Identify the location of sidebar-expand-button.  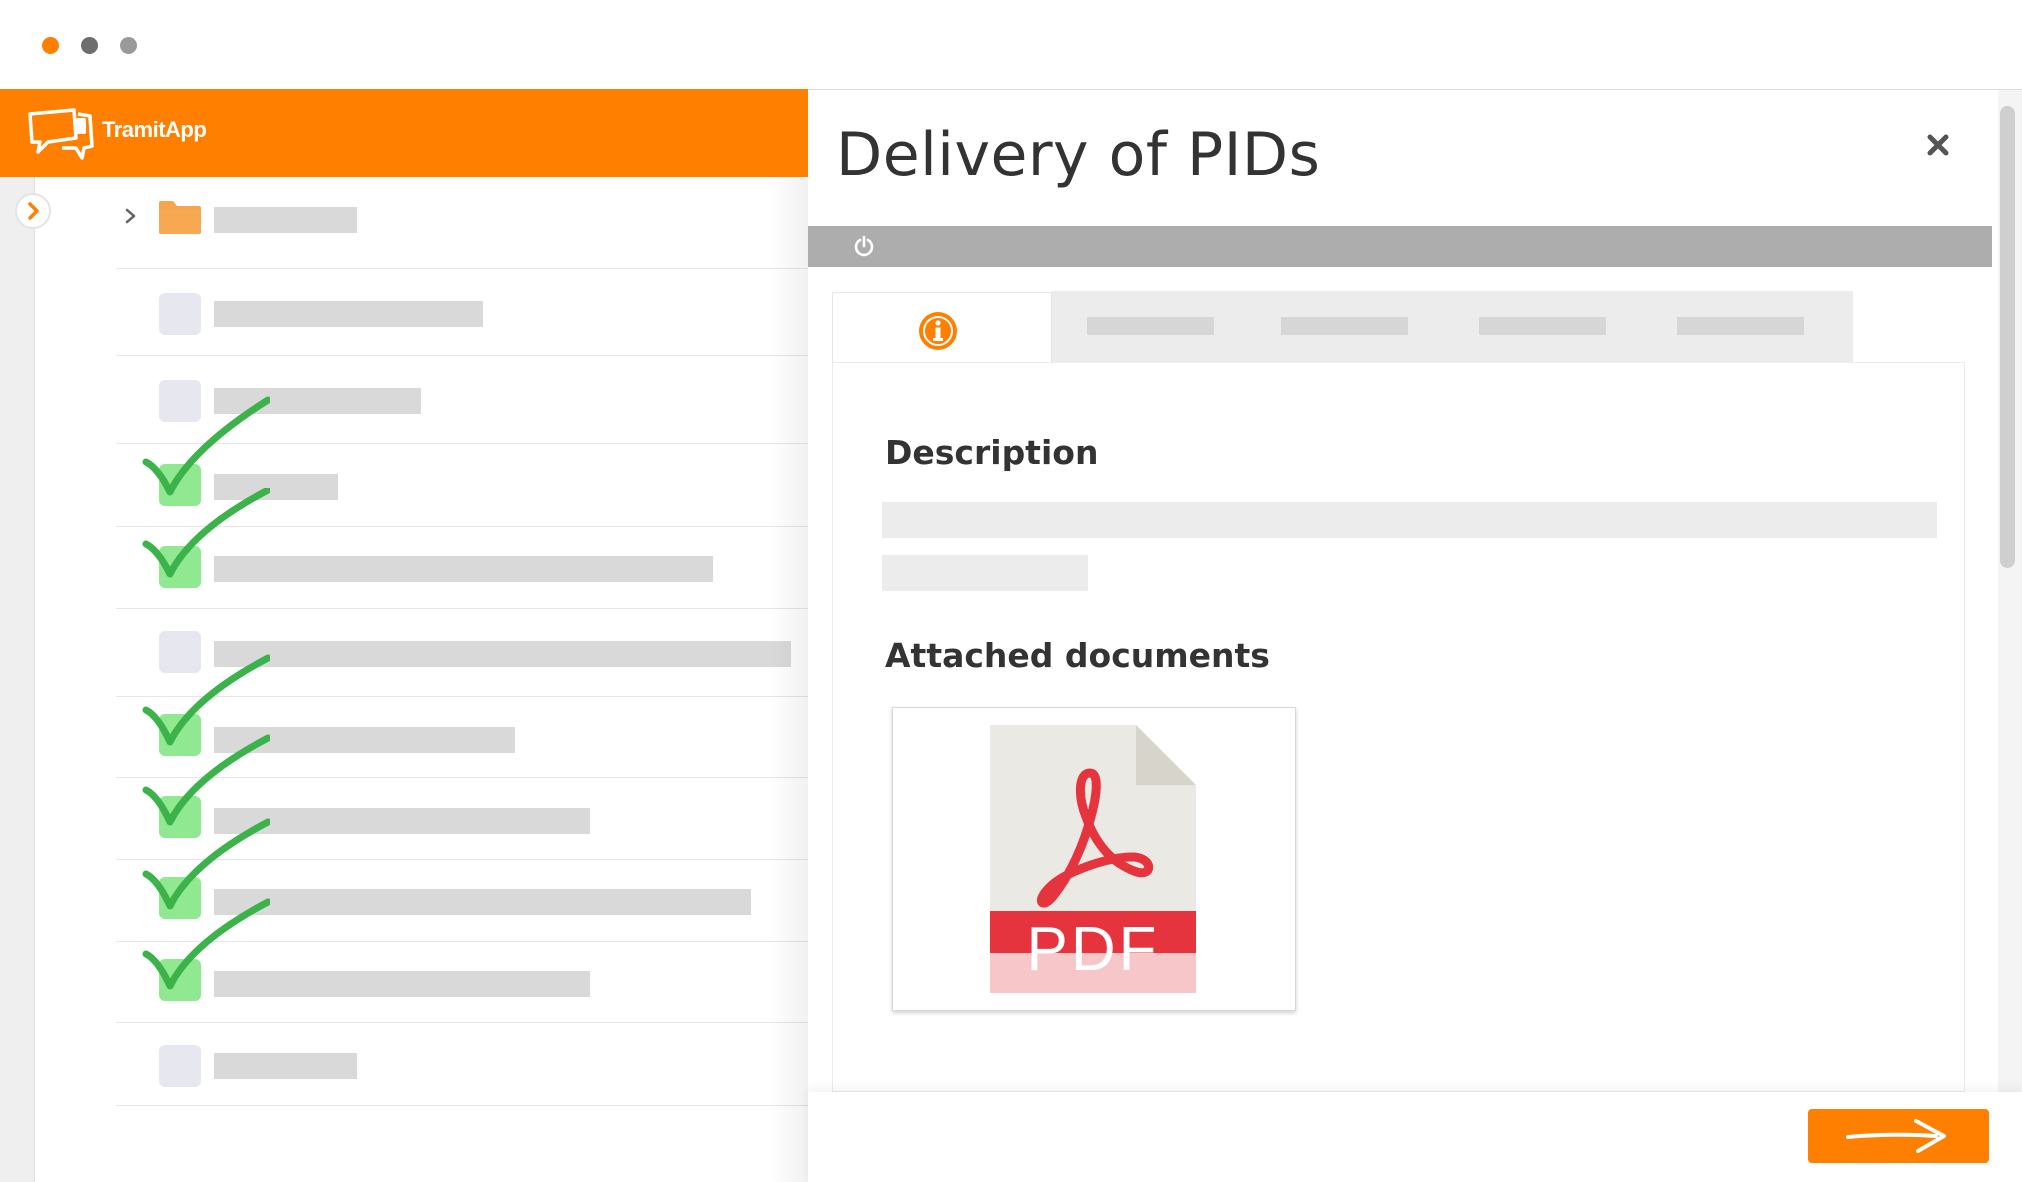
(33, 211).